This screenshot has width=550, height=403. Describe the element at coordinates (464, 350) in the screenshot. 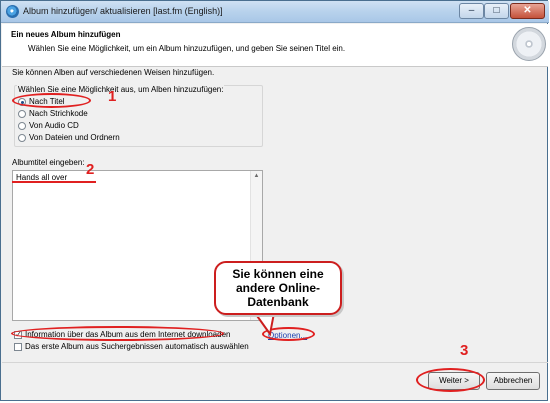

I see `annotation-step-3: 3` at that location.